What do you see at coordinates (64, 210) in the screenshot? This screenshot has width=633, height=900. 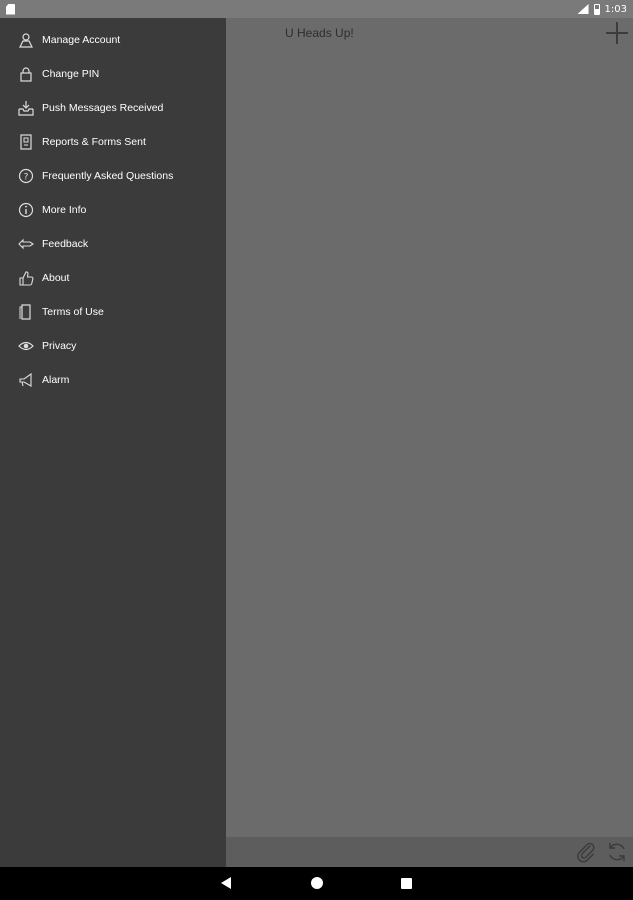 I see `menu-item-label: More Info` at bounding box center [64, 210].